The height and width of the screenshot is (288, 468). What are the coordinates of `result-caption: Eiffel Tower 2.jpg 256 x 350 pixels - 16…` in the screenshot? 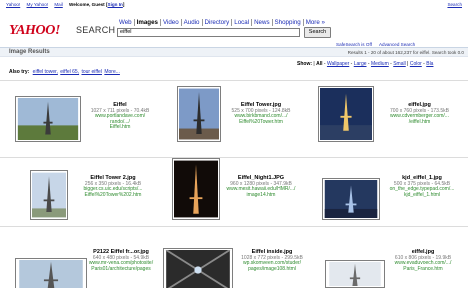 It's located at (113, 187).